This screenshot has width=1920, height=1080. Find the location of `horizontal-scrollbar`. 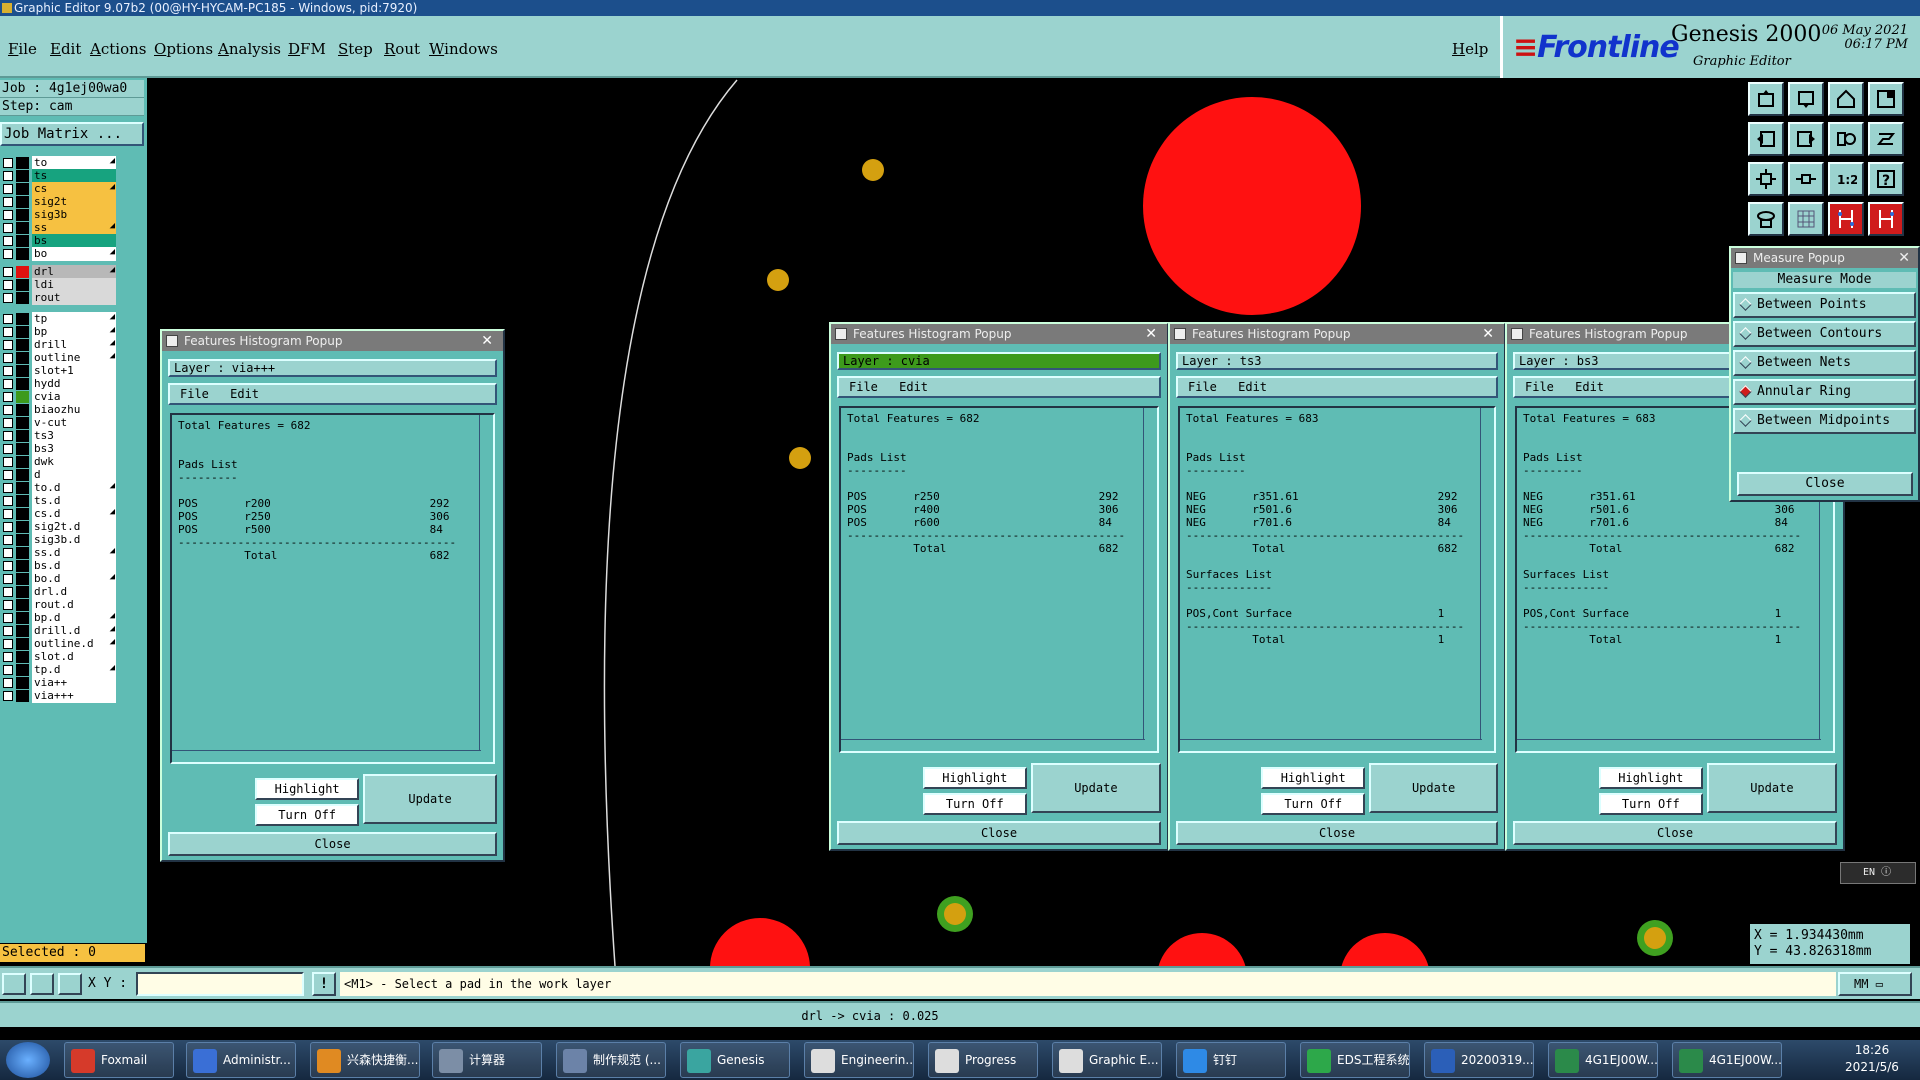

horizontal-scrollbar is located at coordinates (326, 756).